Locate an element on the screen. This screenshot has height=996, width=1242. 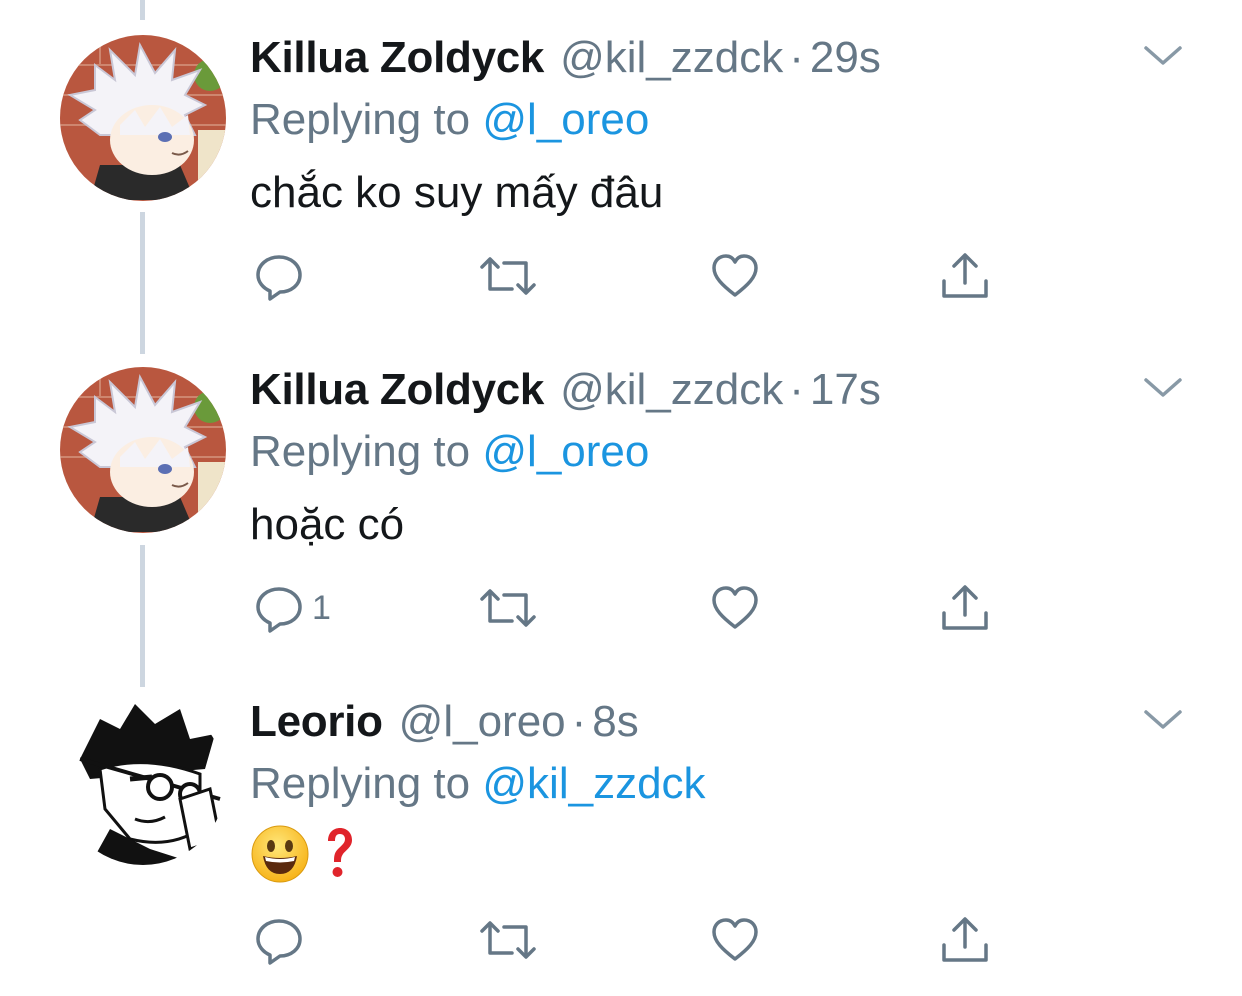
tweet-text is located at coordinates (302, 854).